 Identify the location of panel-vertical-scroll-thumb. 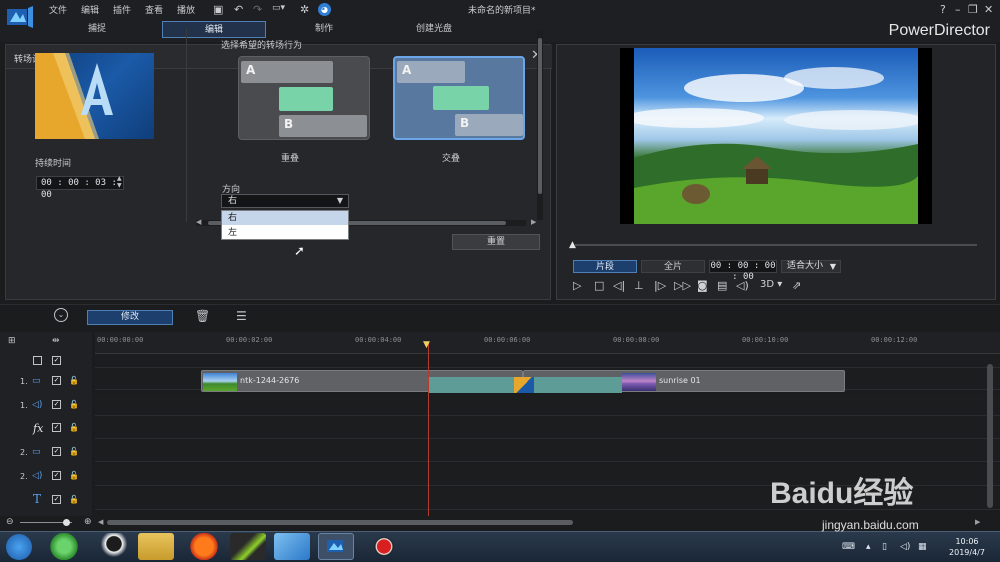
(540, 116).